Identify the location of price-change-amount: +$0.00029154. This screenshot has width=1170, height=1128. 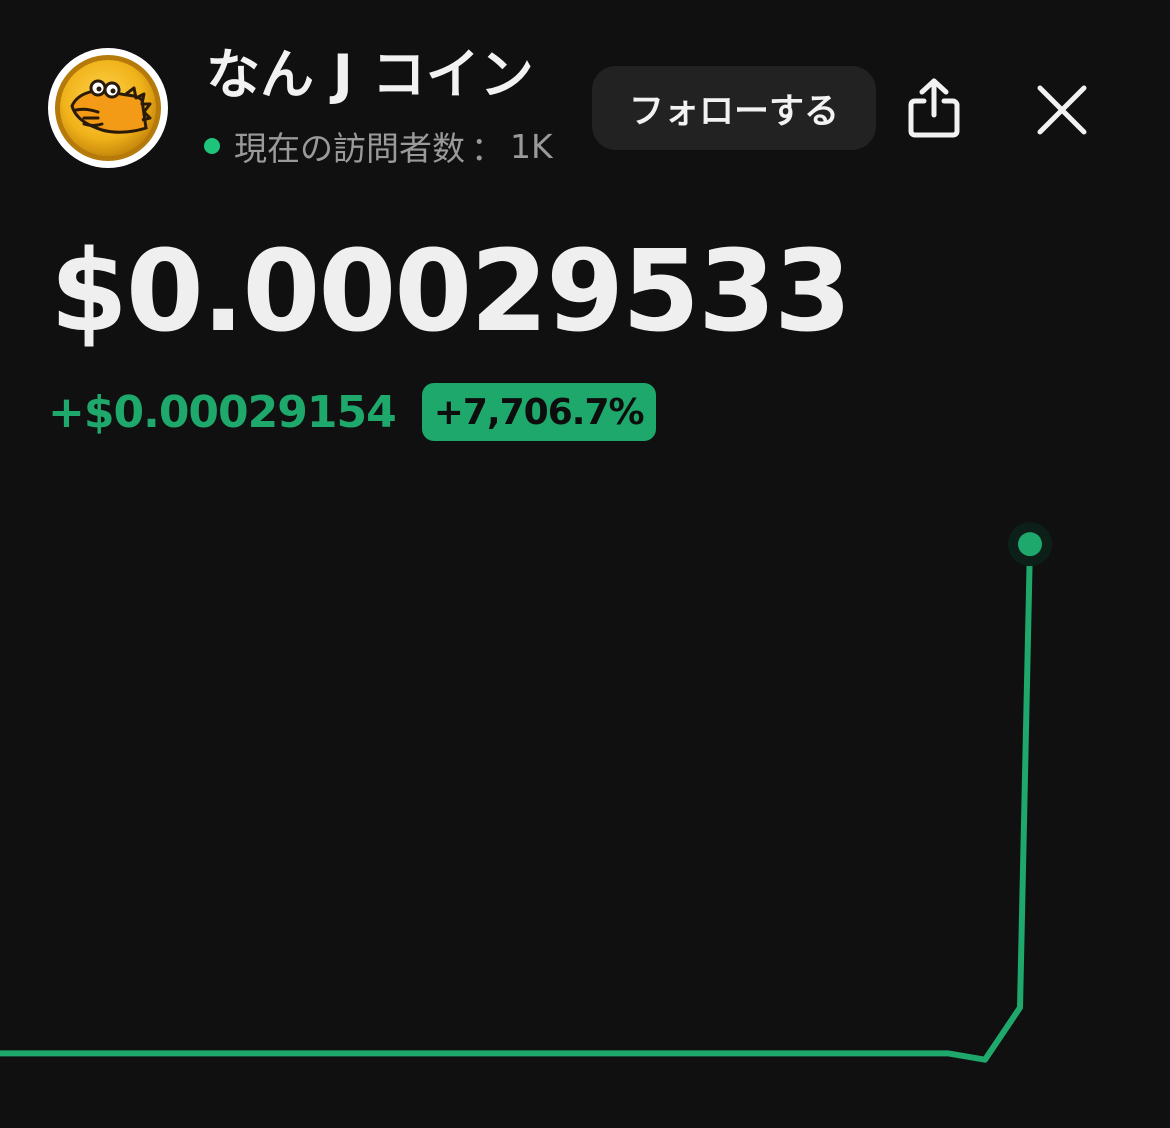
(222, 412).